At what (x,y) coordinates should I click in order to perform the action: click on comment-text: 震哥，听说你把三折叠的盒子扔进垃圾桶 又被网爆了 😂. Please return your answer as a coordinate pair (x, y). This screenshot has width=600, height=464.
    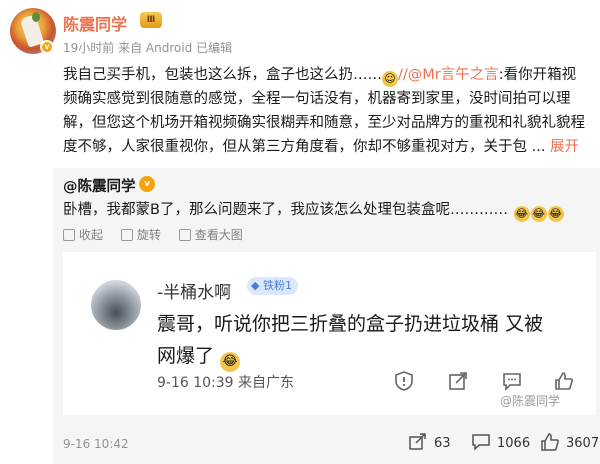
    Looking at the image, I should click on (357, 340).